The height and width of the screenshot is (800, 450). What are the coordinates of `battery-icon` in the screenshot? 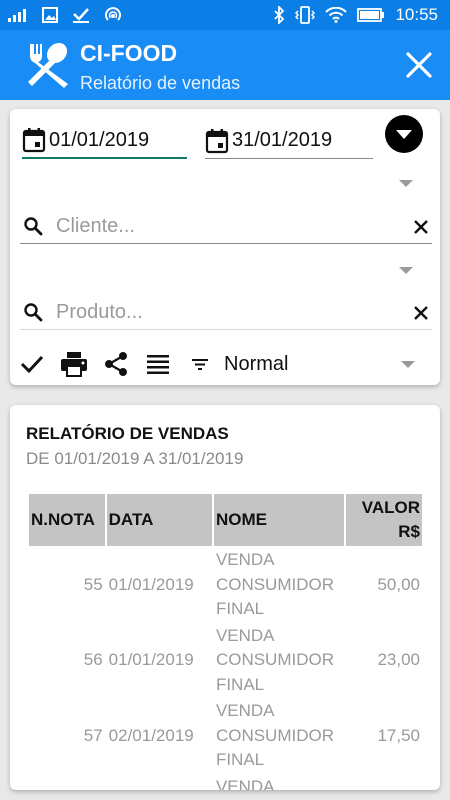 It's located at (371, 15).